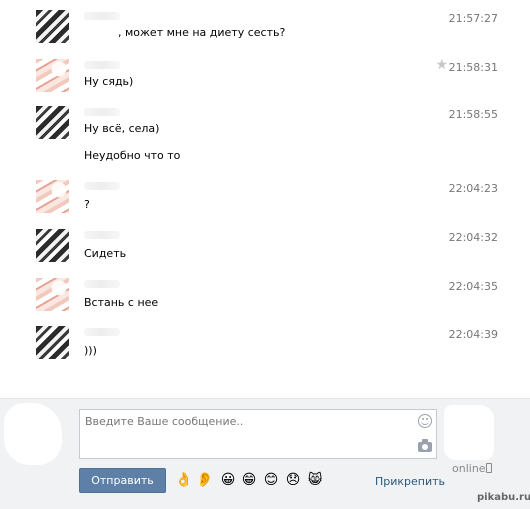 Image resolution: width=530 pixels, height=509 pixels. I want to click on message-input-placeholder: Введите Ваше сообщение.., so click(164, 421).